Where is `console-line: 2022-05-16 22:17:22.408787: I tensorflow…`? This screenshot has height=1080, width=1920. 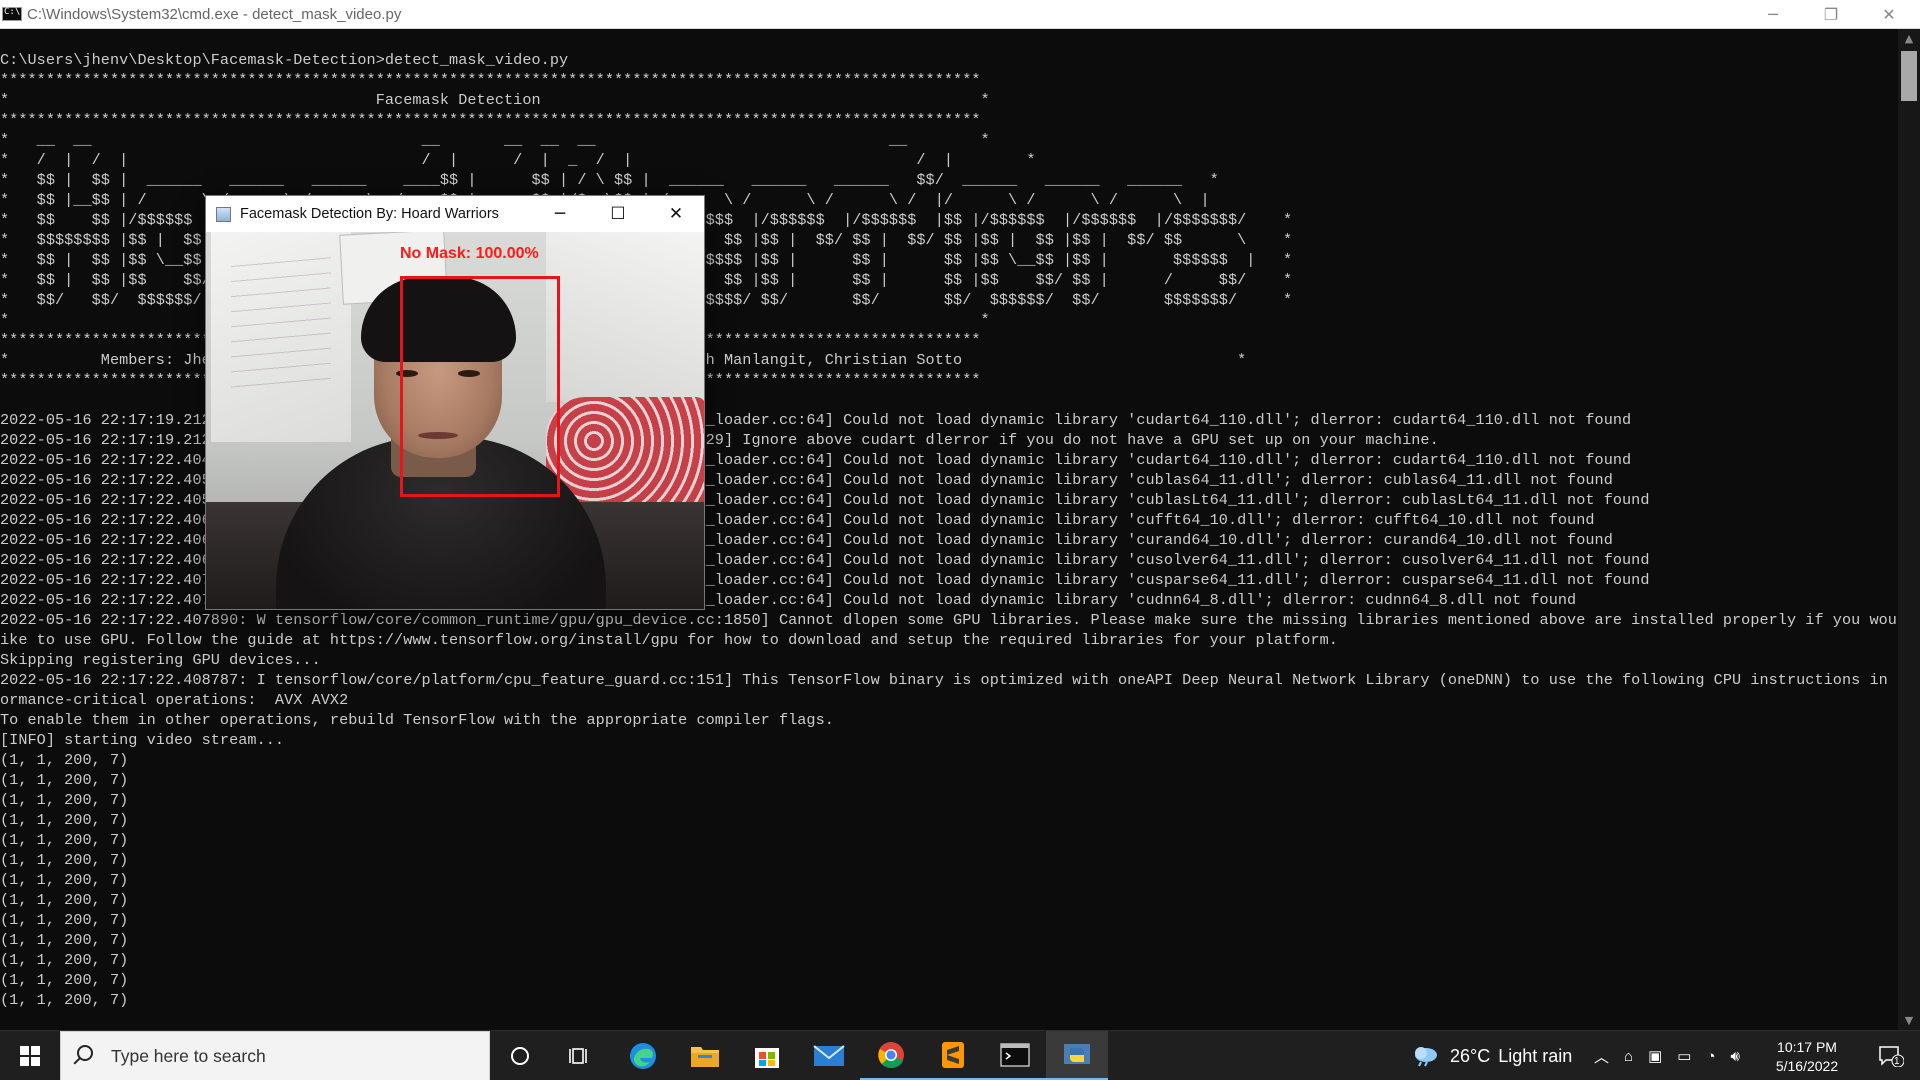 console-line: 2022-05-16 22:17:22.408787: I tensorflow… is located at coordinates (949, 680).